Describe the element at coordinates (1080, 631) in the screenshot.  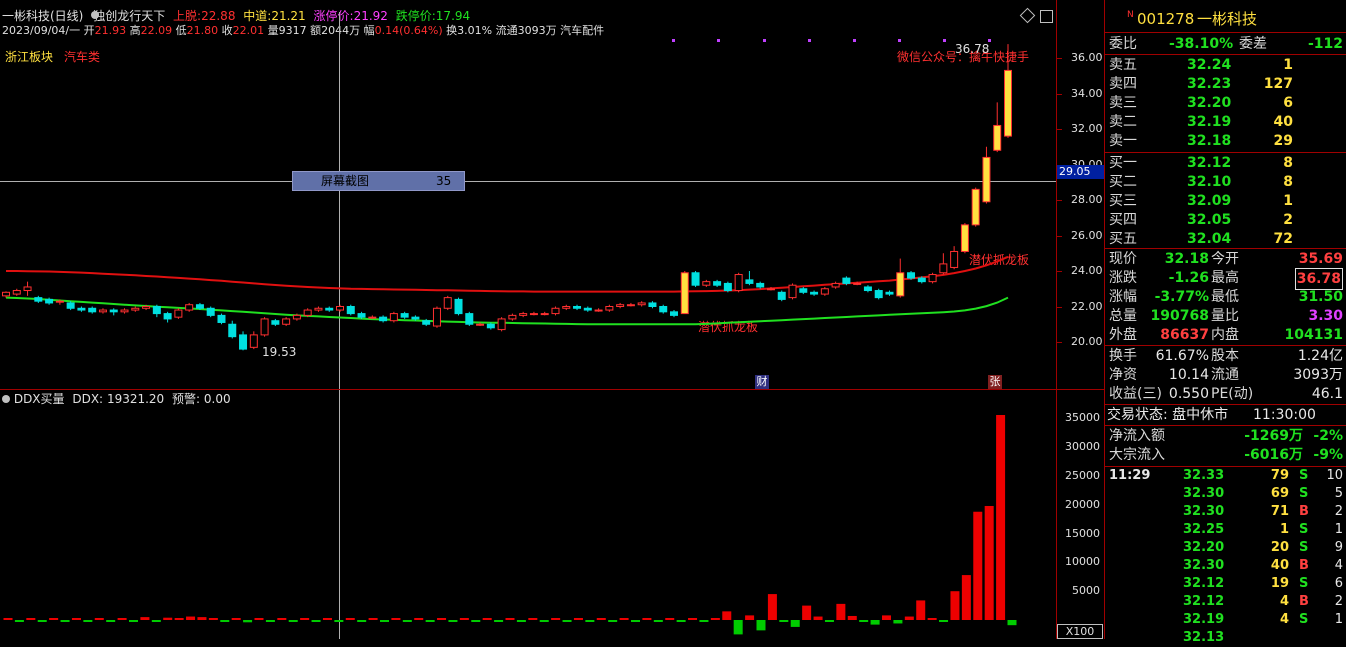
I see `ddx-scale-button: X100` at that location.